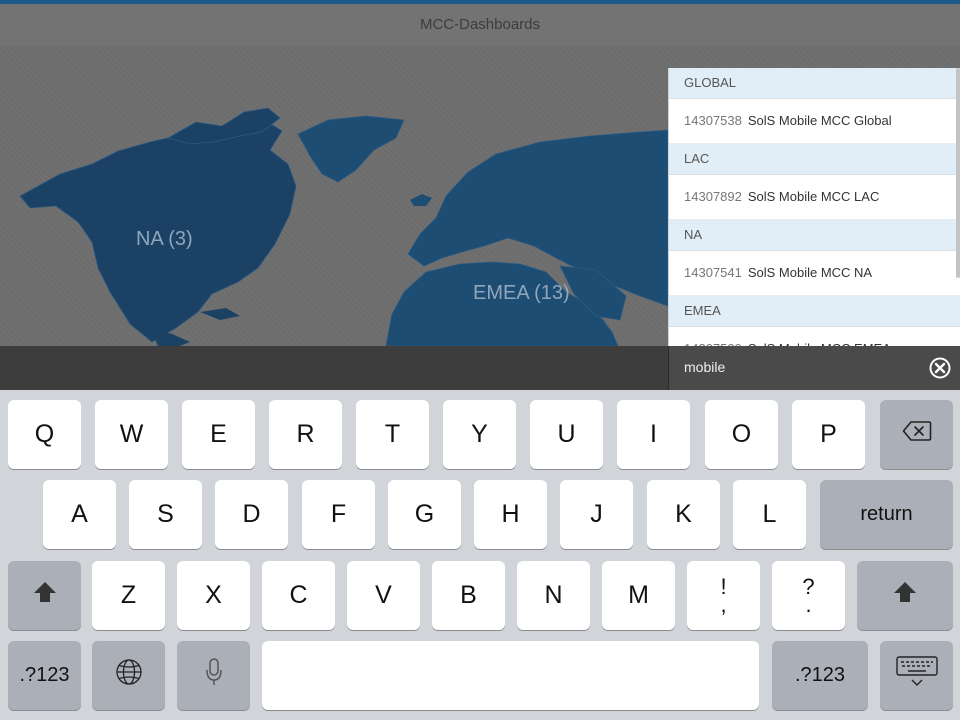 The width and height of the screenshot is (960, 720). Describe the element at coordinates (521, 293) in the screenshot. I see `region-label-emea: EMEA (13)` at that location.